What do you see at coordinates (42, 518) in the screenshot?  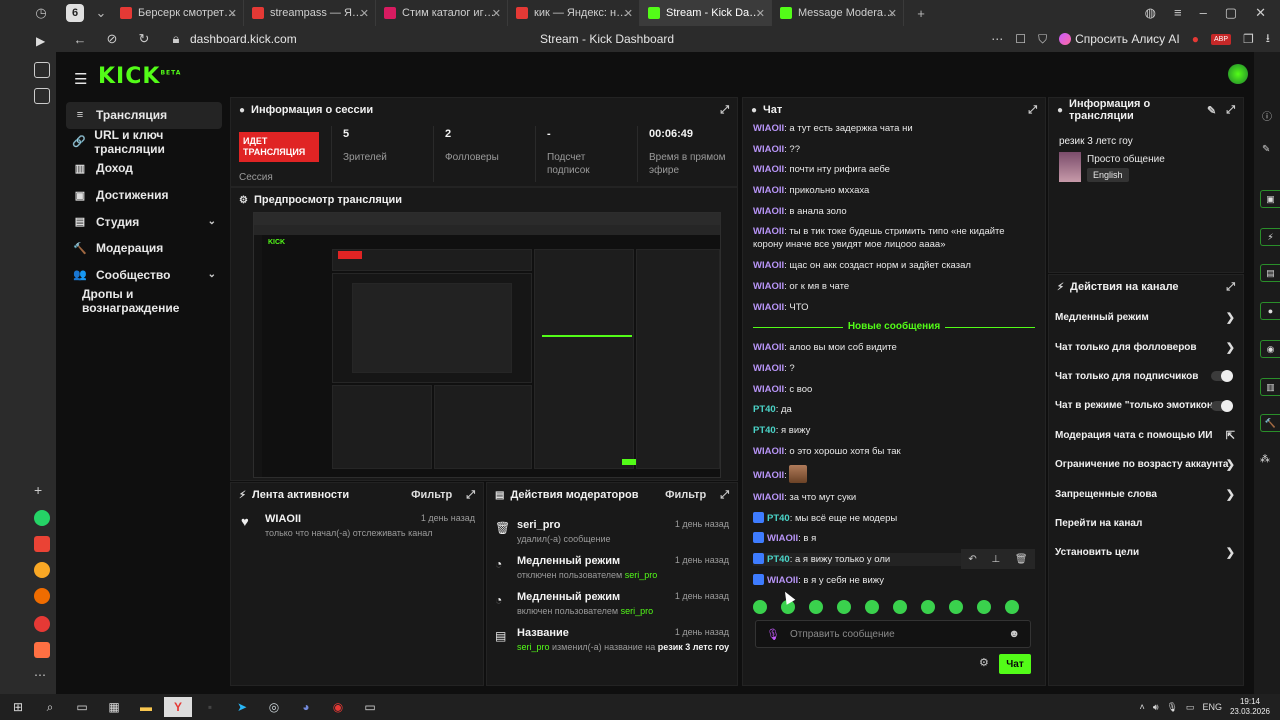 I see `whatsapp-icon` at bounding box center [42, 518].